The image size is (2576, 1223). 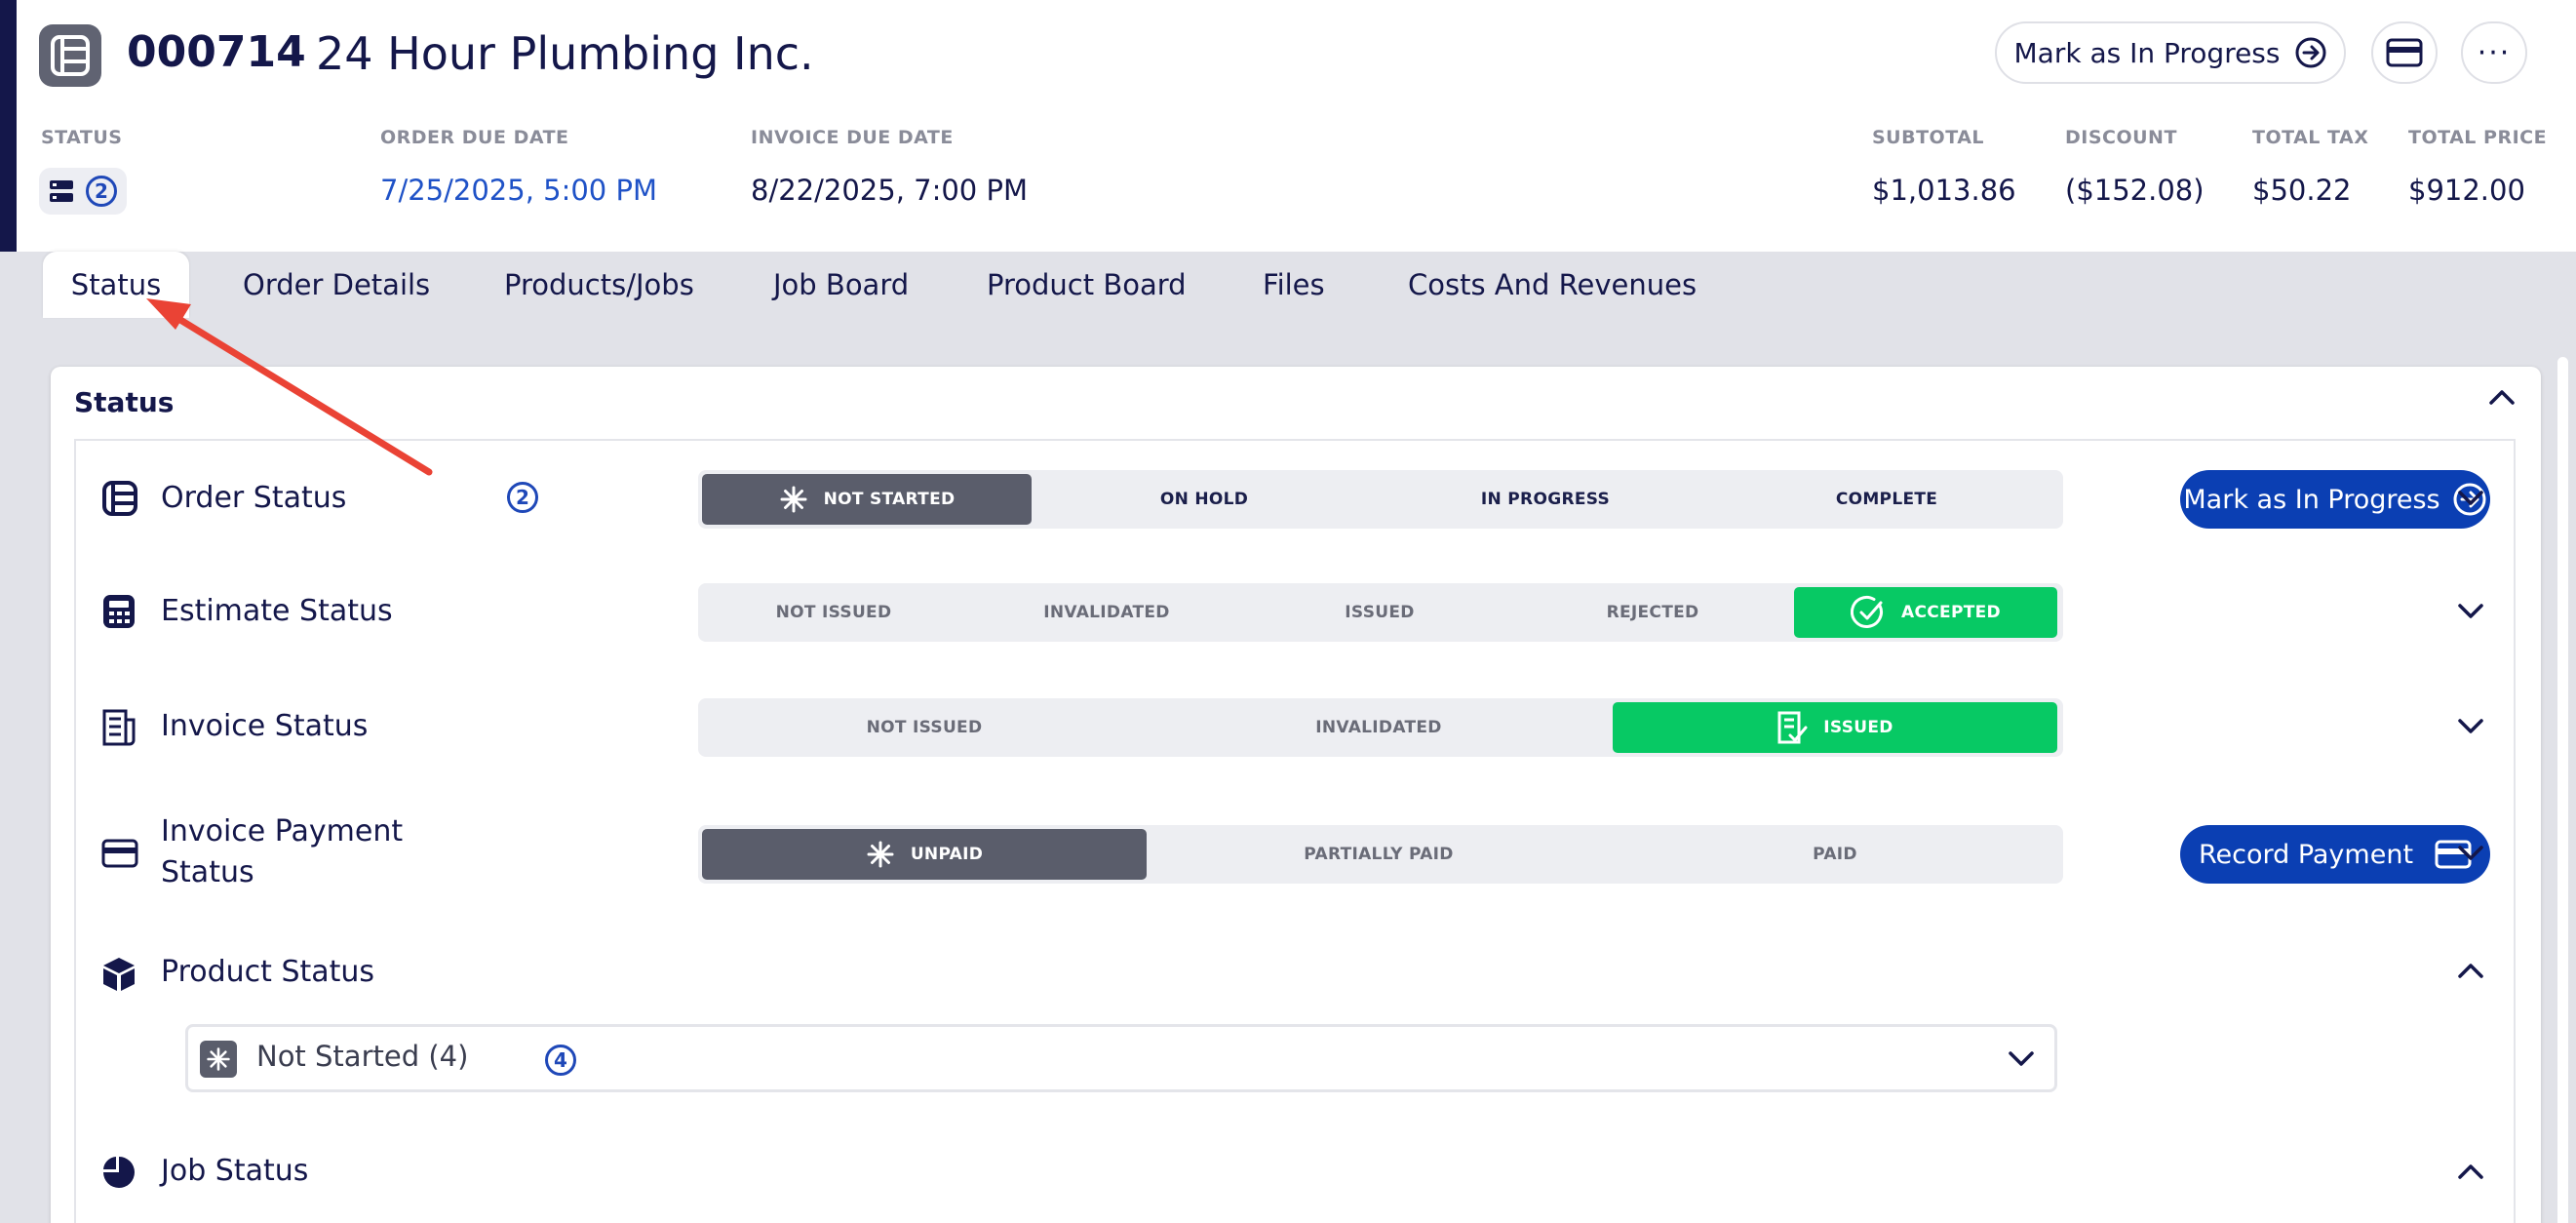 I want to click on invoice-status-invalidated: INVALIDATED, so click(x=1378, y=727).